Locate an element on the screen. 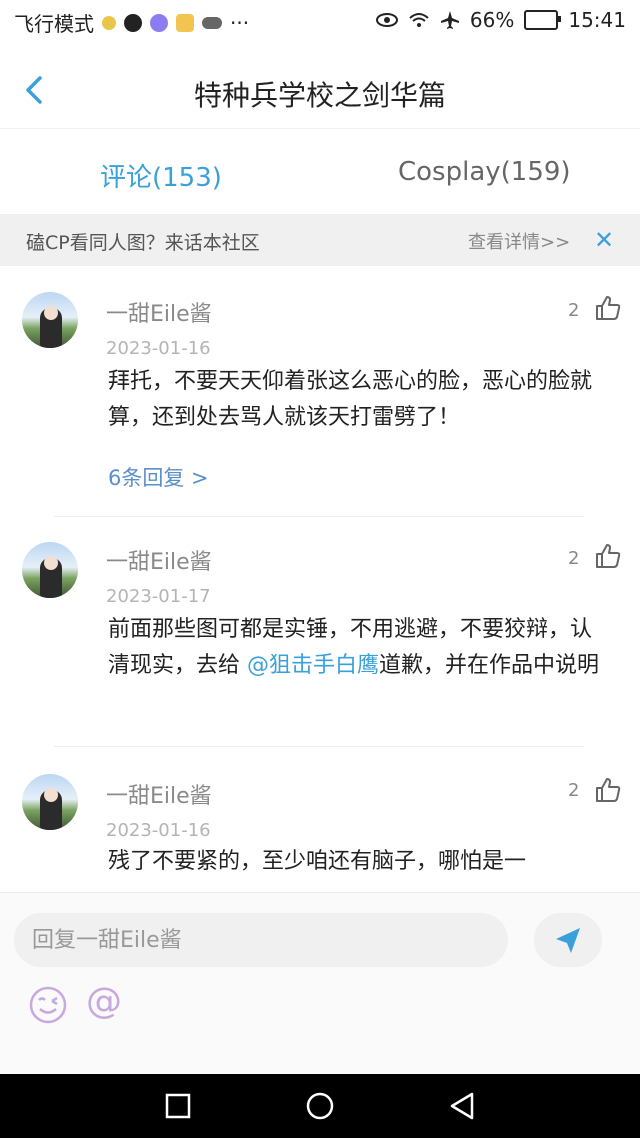  send-button is located at coordinates (568, 940).